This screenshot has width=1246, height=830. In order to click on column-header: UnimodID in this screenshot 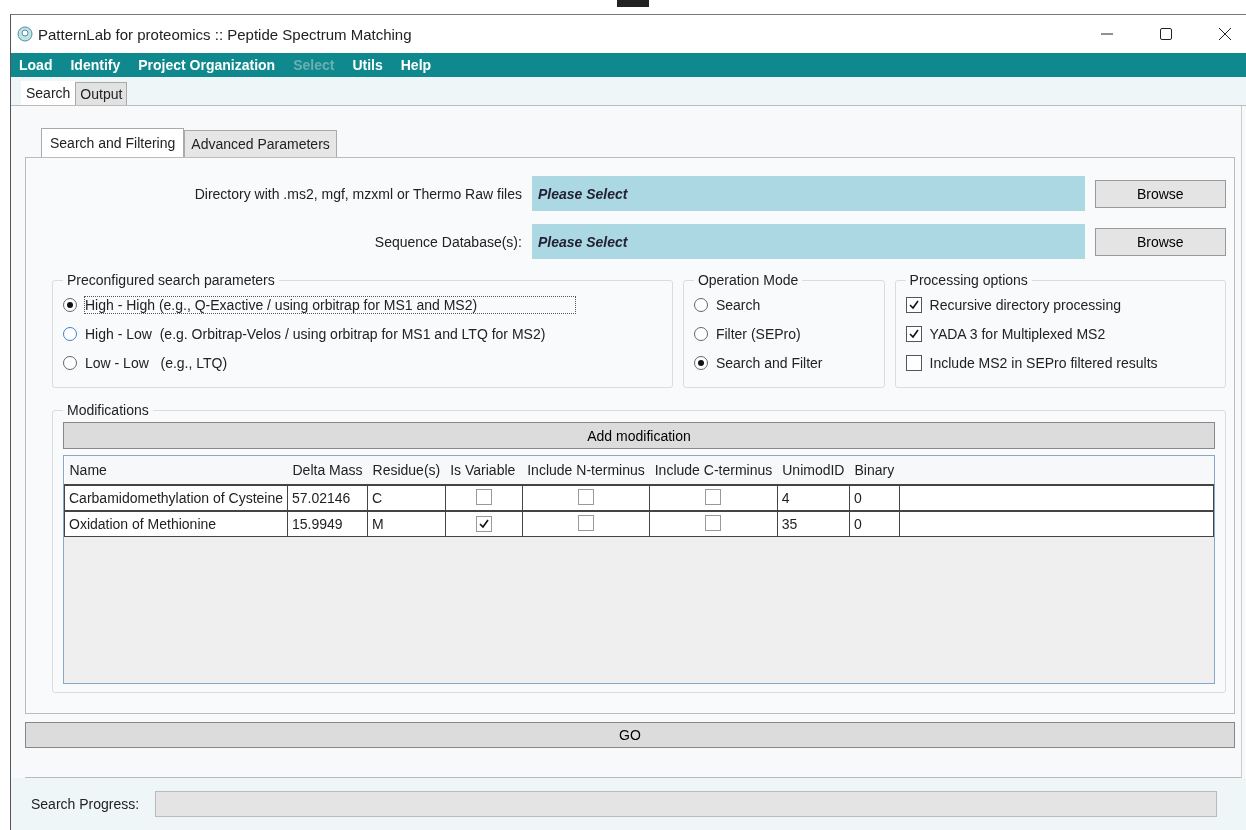, I will do `click(813, 470)`.